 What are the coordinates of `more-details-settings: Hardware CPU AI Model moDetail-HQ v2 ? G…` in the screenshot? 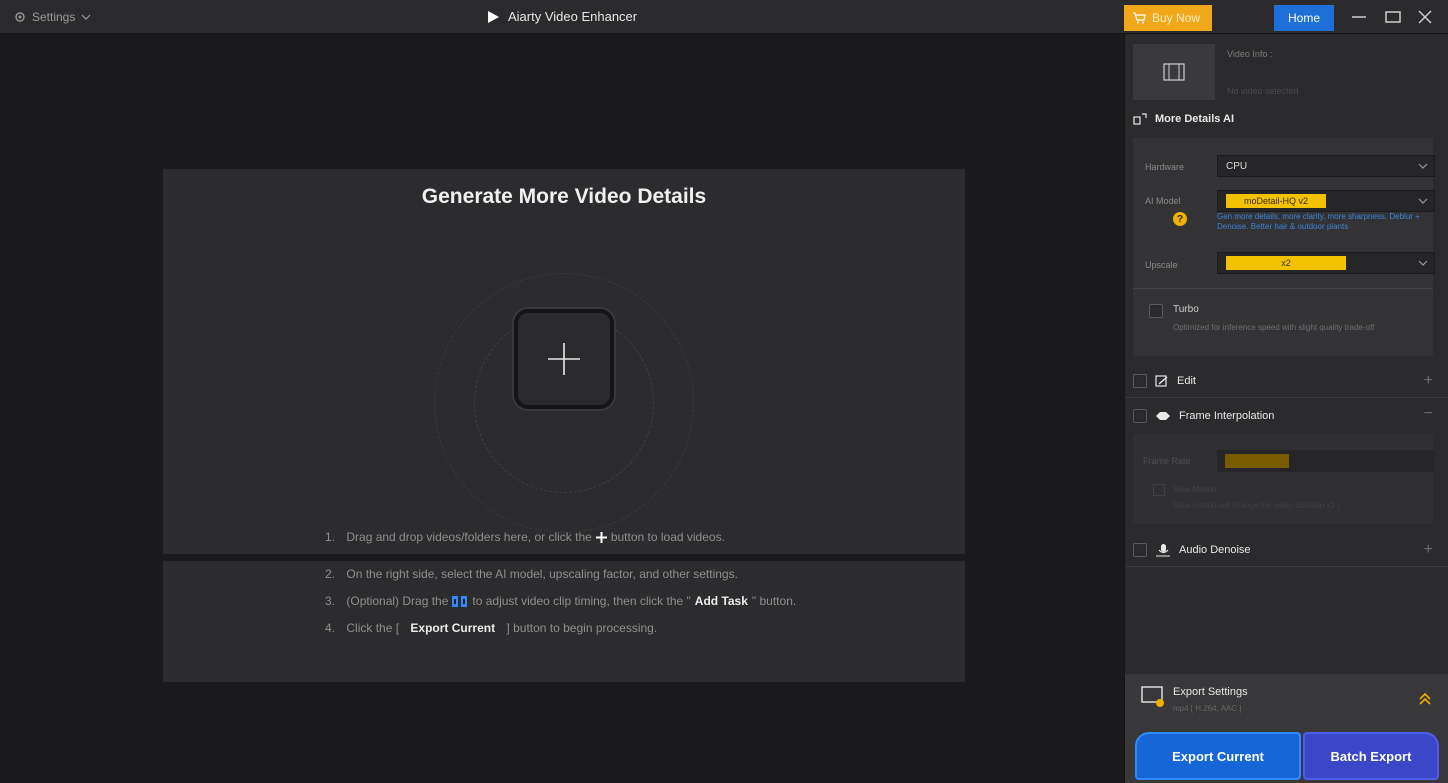 It's located at (1284, 247).